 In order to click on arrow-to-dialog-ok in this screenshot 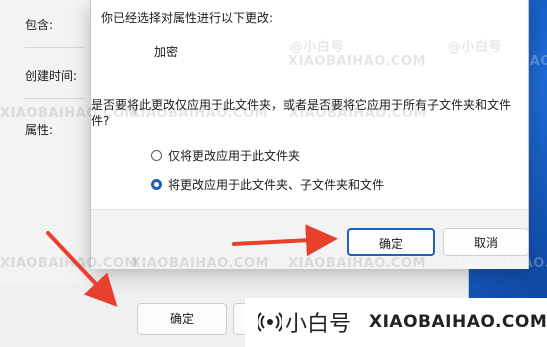, I will do `click(285, 240)`.